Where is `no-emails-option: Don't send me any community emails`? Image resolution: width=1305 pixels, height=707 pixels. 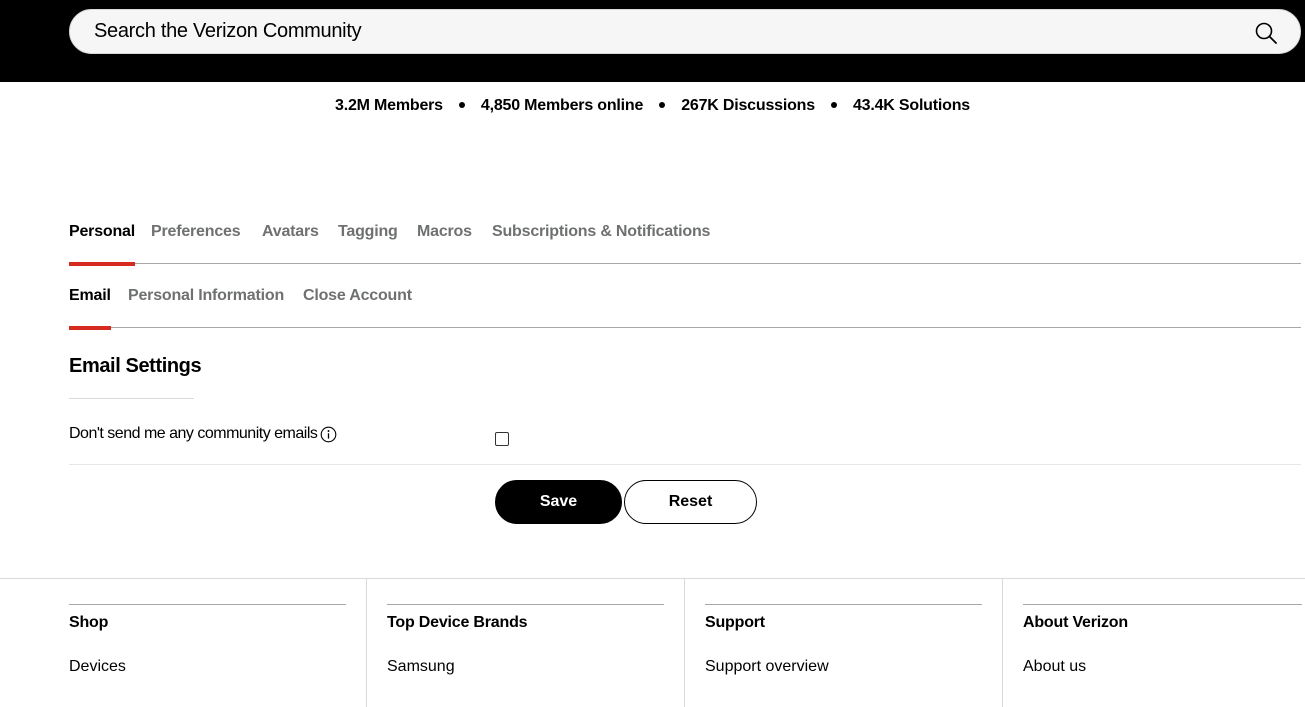 no-emails-option: Don't send me any community emails is located at coordinates (203, 434).